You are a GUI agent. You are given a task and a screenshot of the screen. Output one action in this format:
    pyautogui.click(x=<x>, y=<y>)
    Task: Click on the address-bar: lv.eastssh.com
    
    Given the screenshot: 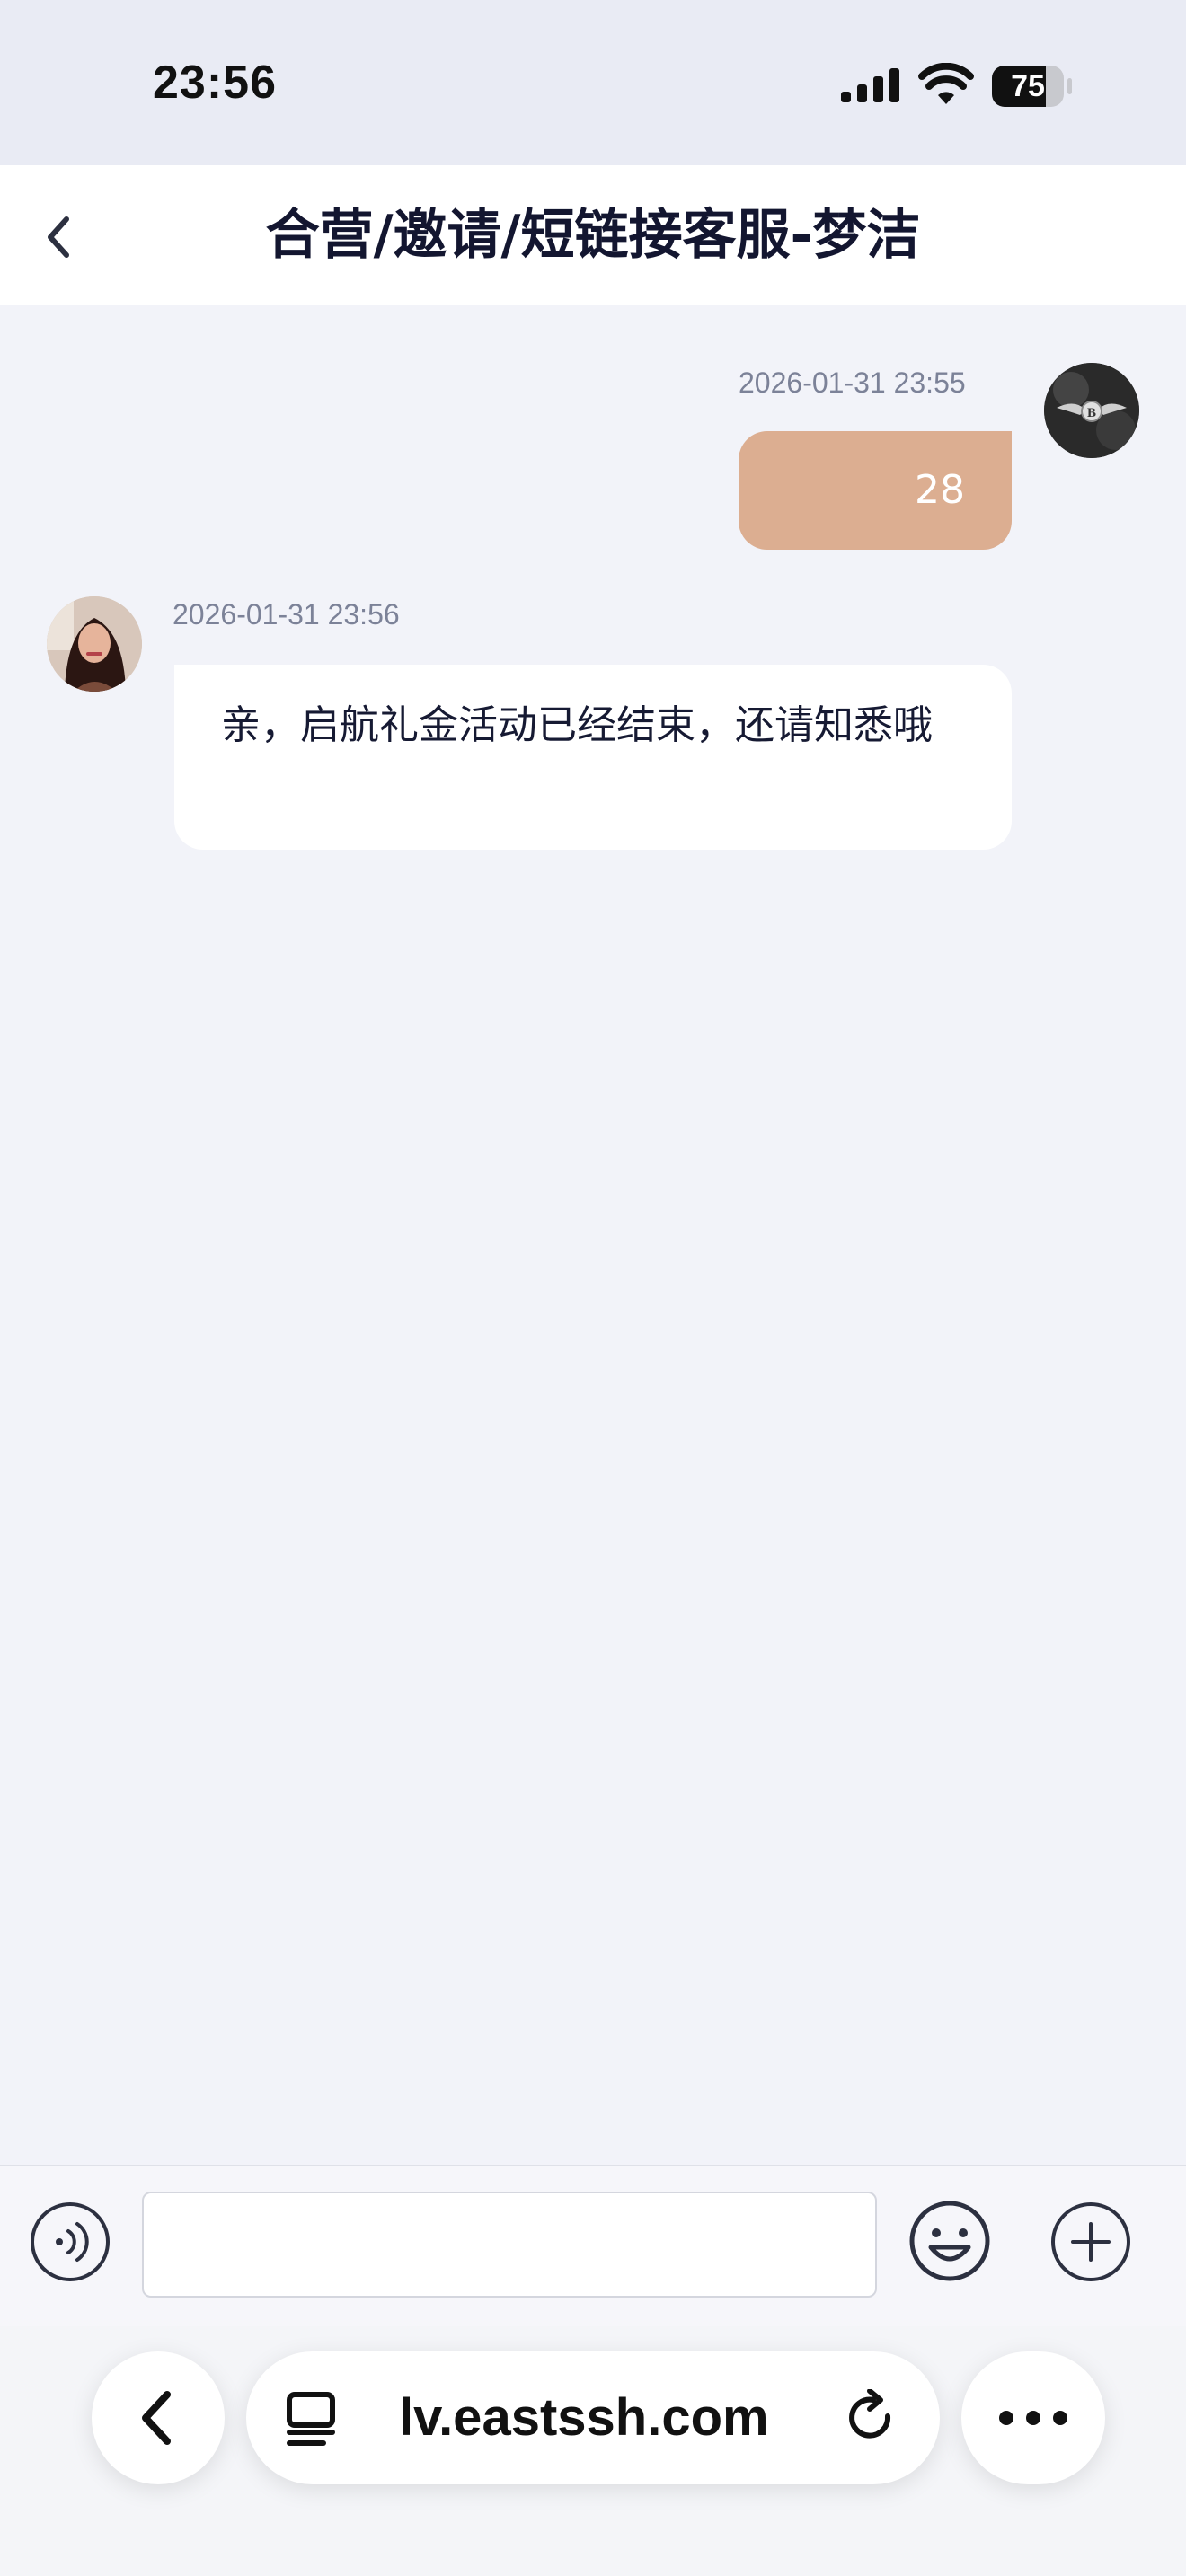 What is the action you would take?
    pyautogui.click(x=593, y=2417)
    